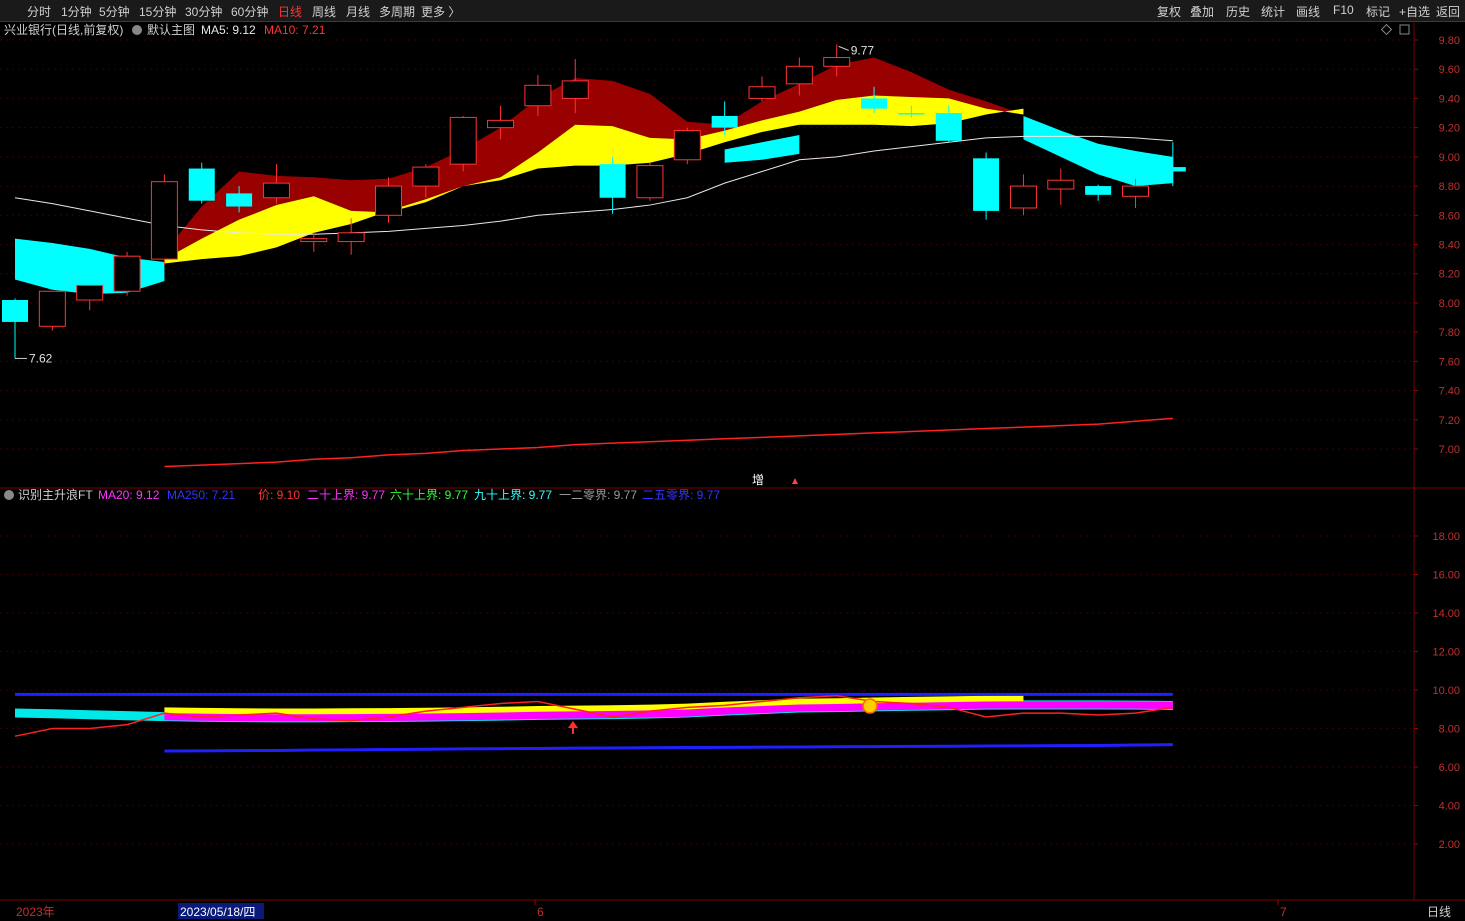 The image size is (1465, 921). What do you see at coordinates (1446, 653) in the screenshot?
I see `sub-y-tick-label: 12.00` at bounding box center [1446, 653].